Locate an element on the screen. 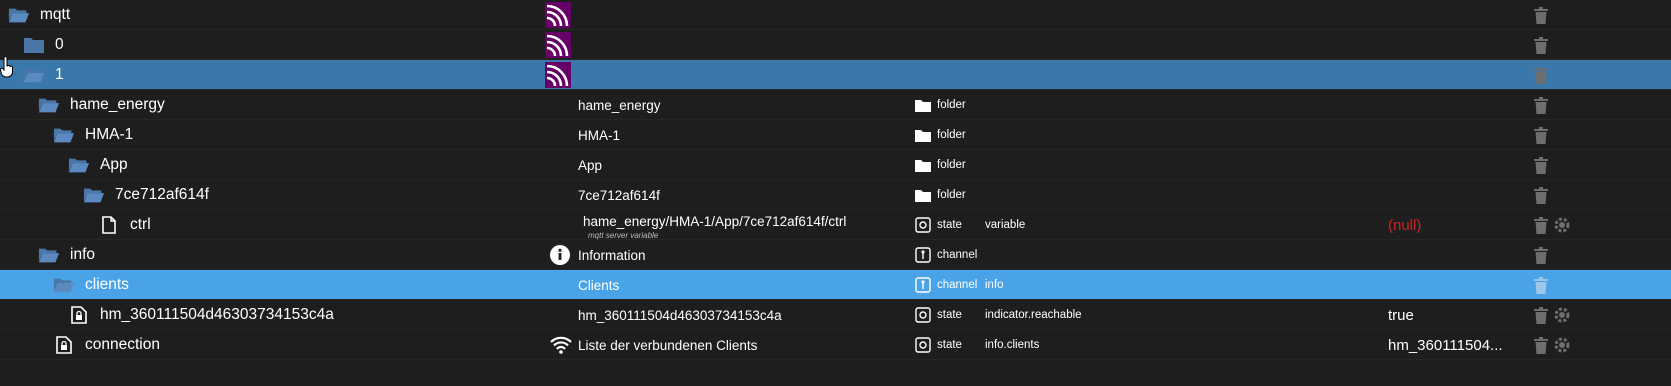  folder-closed-icon is located at coordinates (34, 45).